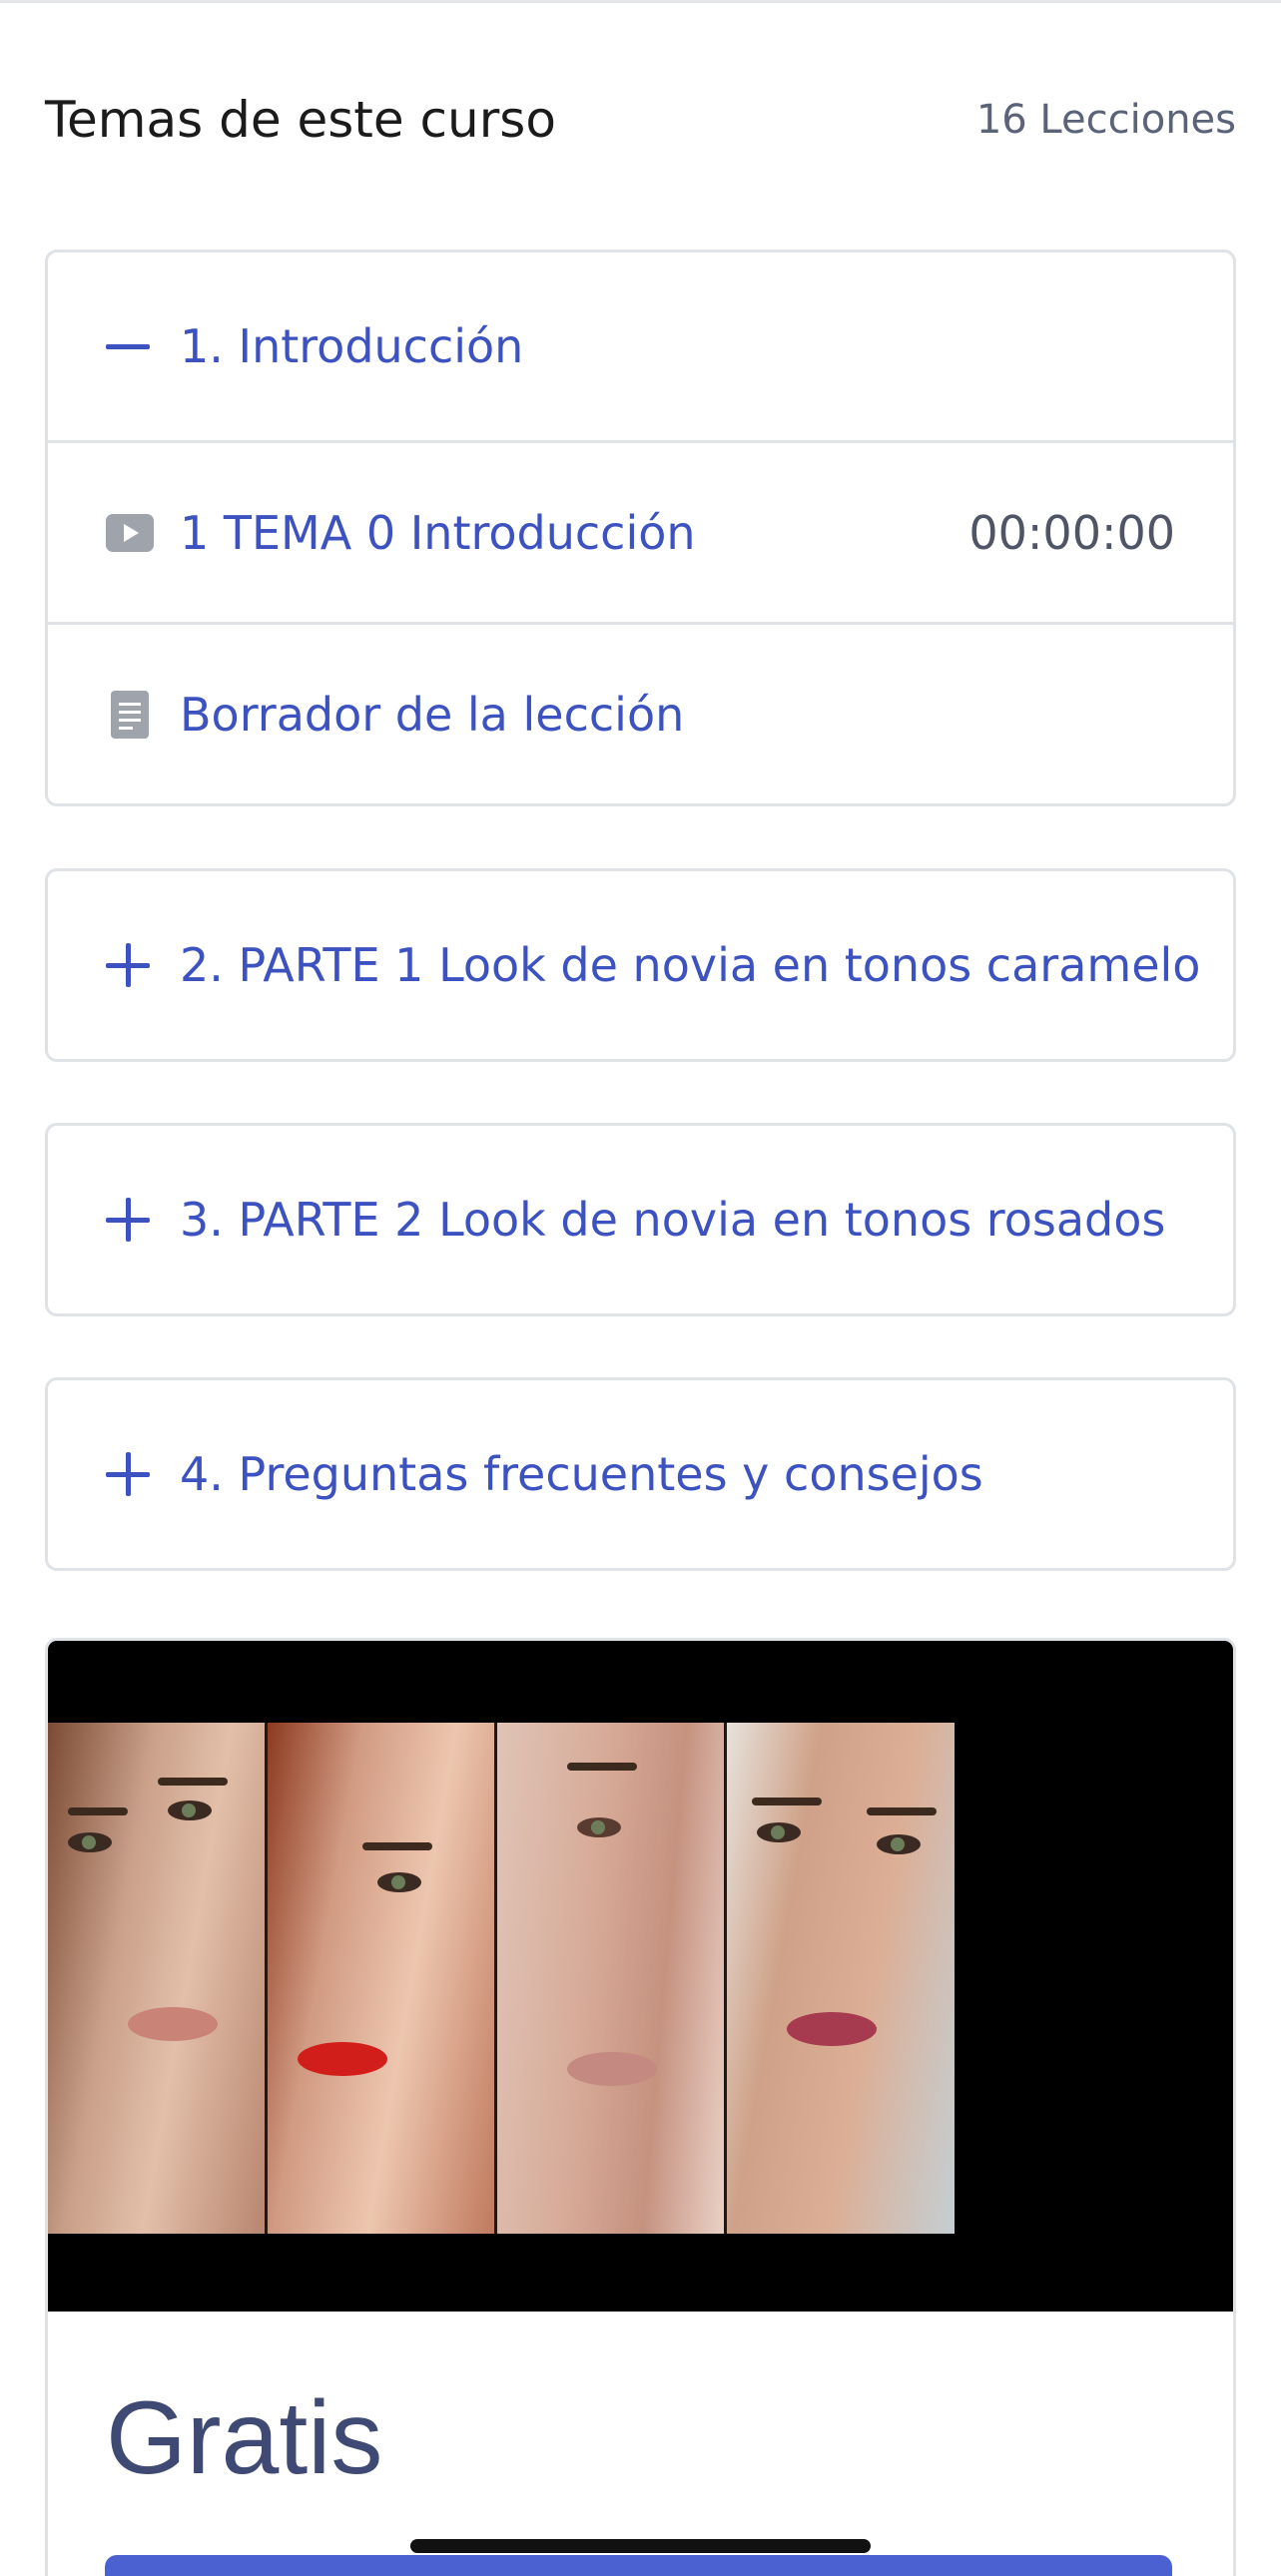  Describe the element at coordinates (432, 715) in the screenshot. I see `lesson-title: Borrador de la lección` at that location.